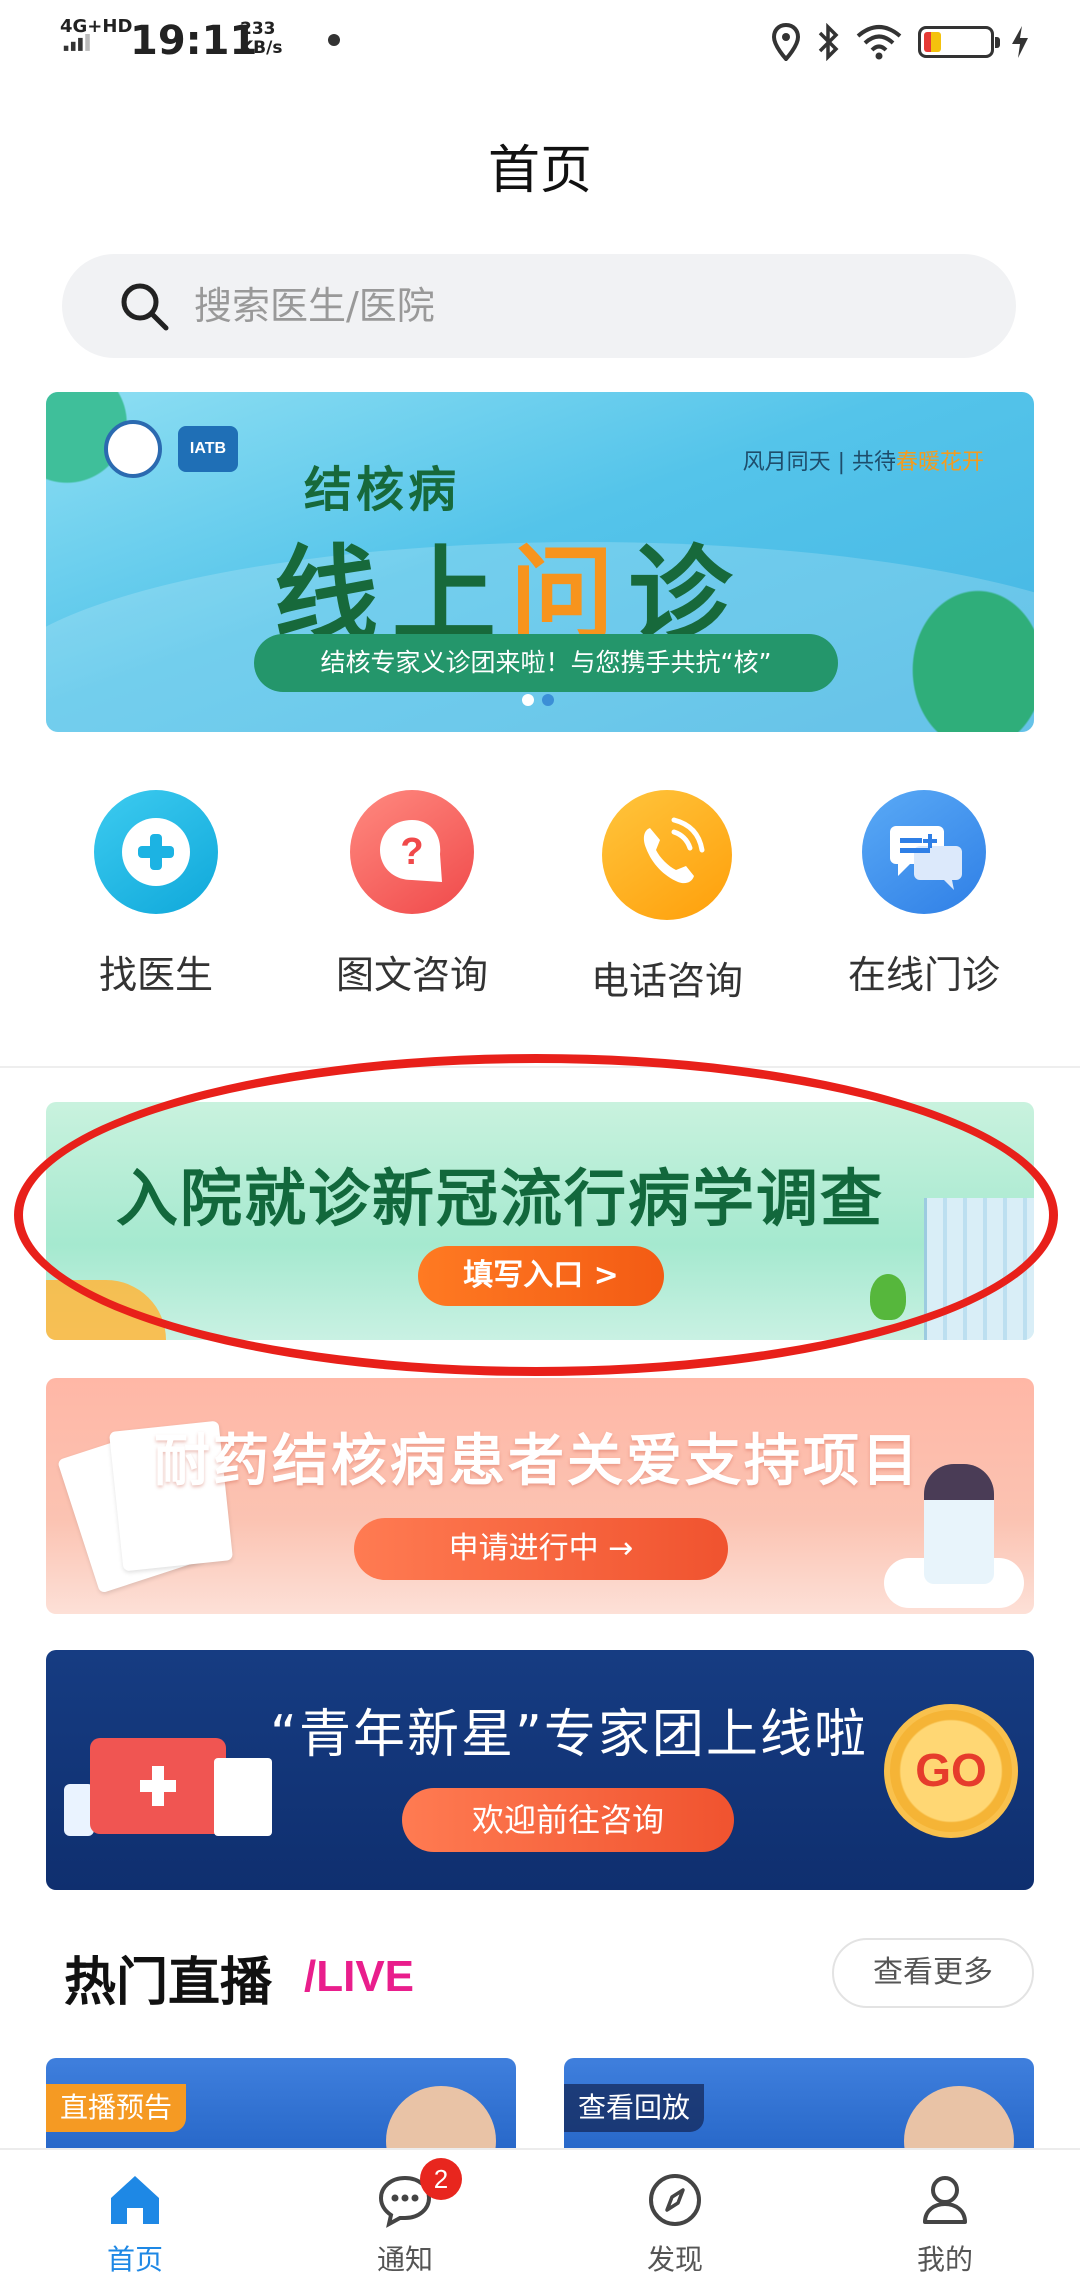 Image resolution: width=1080 pixels, height=2280 pixels. I want to click on hospital-building-illustration, so click(979, 1269).